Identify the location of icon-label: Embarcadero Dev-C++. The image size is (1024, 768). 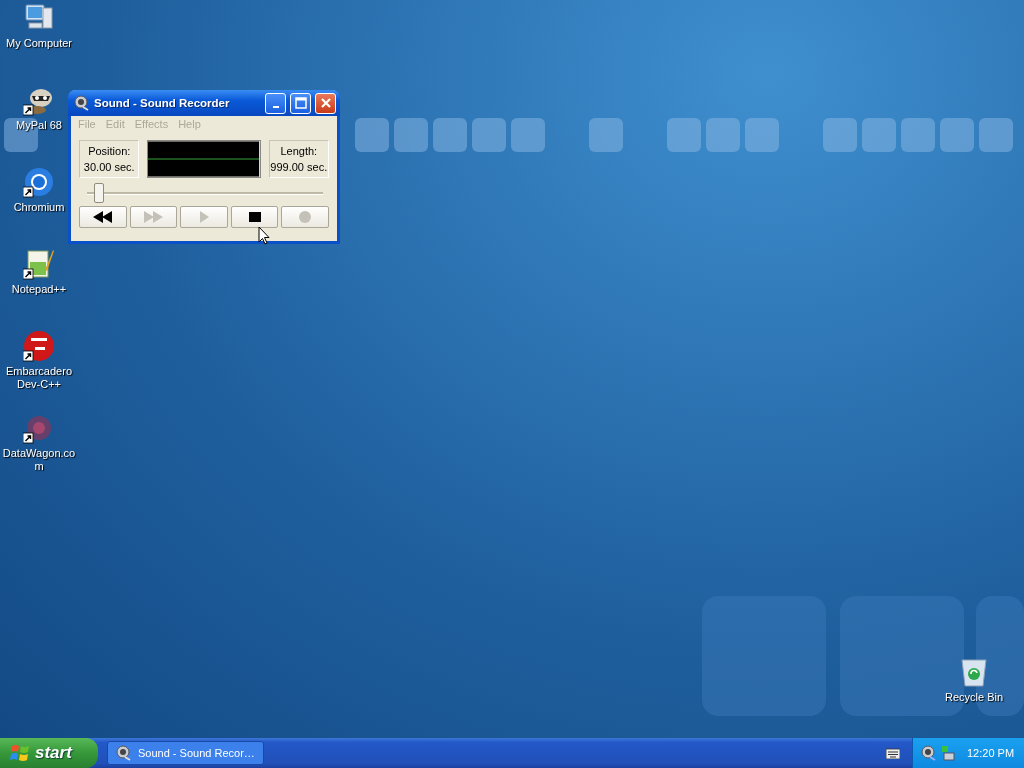
(39, 378).